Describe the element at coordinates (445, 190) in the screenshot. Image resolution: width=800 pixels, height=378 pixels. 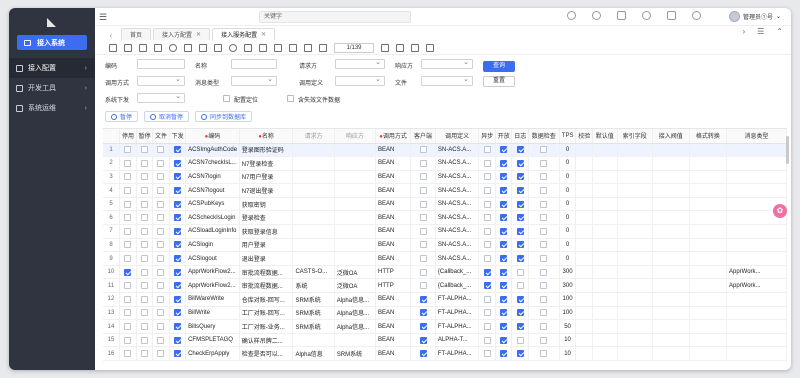
I see `table-row: 4 ACSN7logout N7退出登录 BEAN SN-ACS.A... 0` at that location.